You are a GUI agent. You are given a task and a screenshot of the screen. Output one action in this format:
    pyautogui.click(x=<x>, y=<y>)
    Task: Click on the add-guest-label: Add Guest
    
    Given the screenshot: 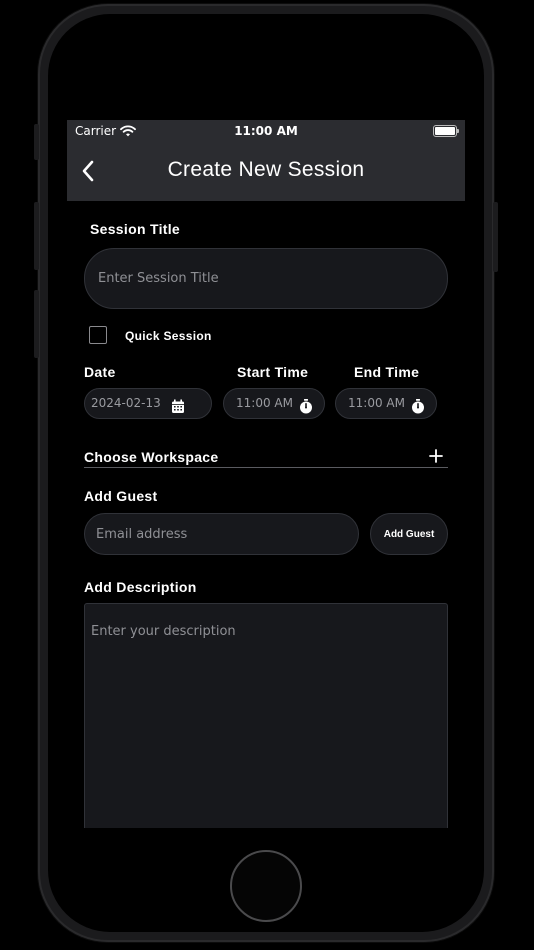 What is the action you would take?
    pyautogui.click(x=121, y=496)
    